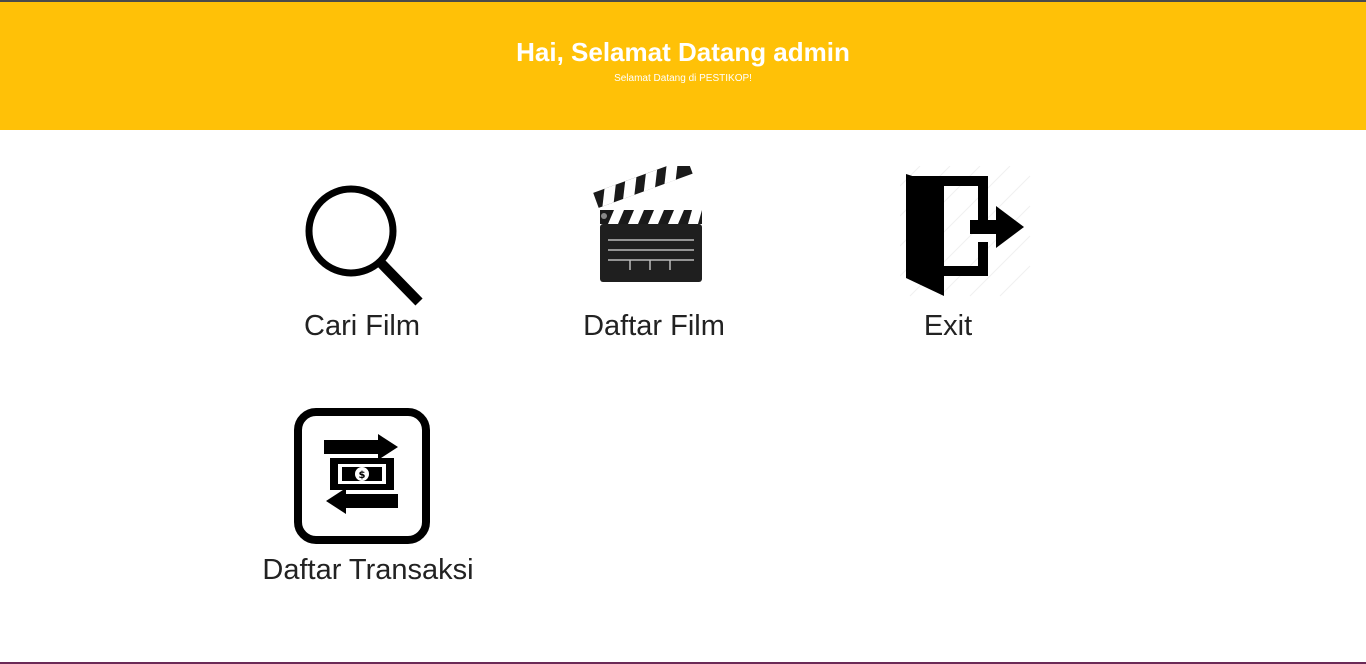  Describe the element at coordinates (683, 52) in the screenshot. I see `welcome-title: Hai, Selamat Datang admin` at that location.